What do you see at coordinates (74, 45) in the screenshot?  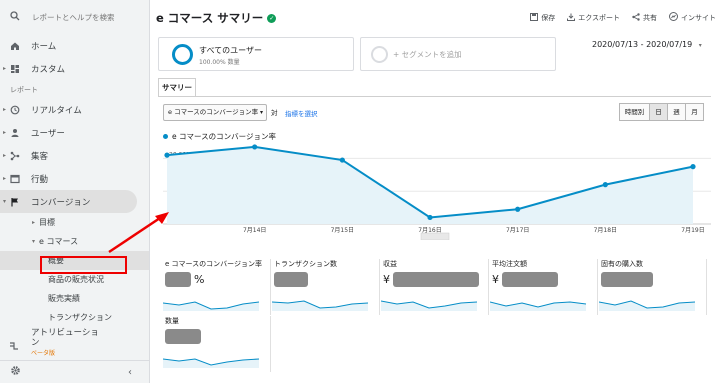 I see `nav-home: ホーム` at bounding box center [74, 45].